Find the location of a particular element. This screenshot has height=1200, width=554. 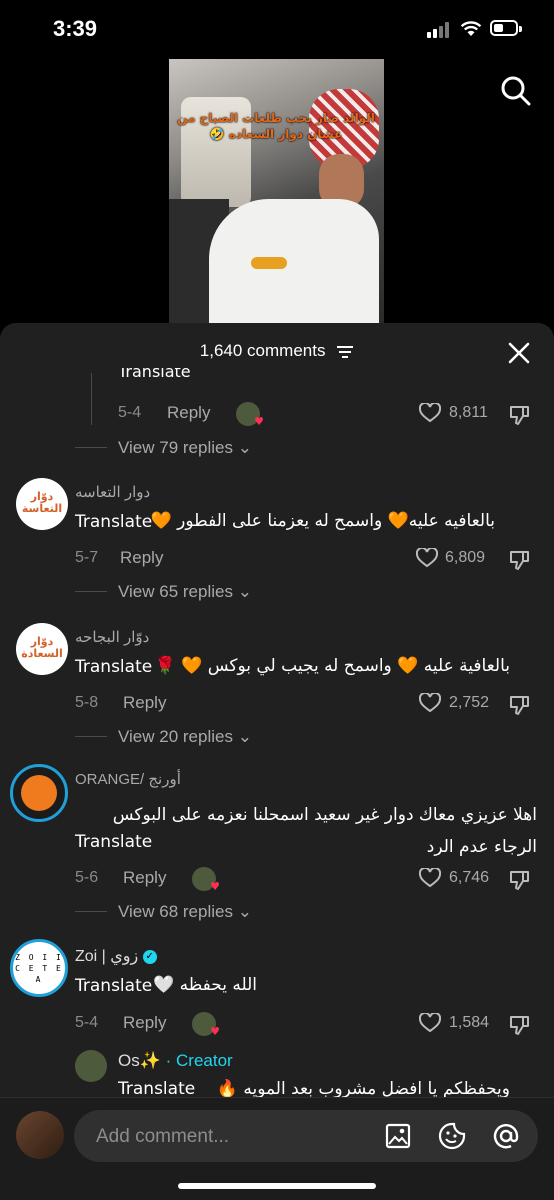

comments-header: 1,640 comments is located at coordinates (277, 351).